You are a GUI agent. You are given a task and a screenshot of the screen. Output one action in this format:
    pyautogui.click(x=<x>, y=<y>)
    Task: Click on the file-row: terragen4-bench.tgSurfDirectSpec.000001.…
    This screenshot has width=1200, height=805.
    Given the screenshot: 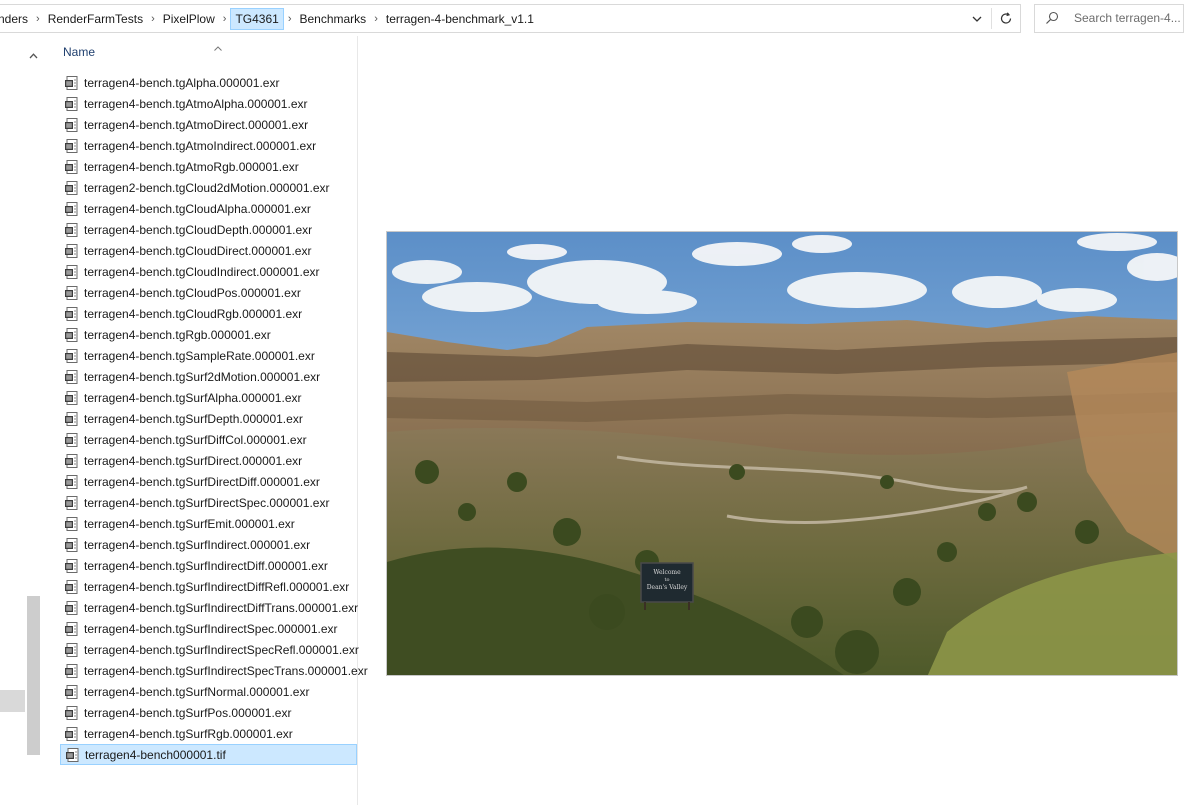 What is the action you would take?
    pyautogui.click(x=208, y=502)
    